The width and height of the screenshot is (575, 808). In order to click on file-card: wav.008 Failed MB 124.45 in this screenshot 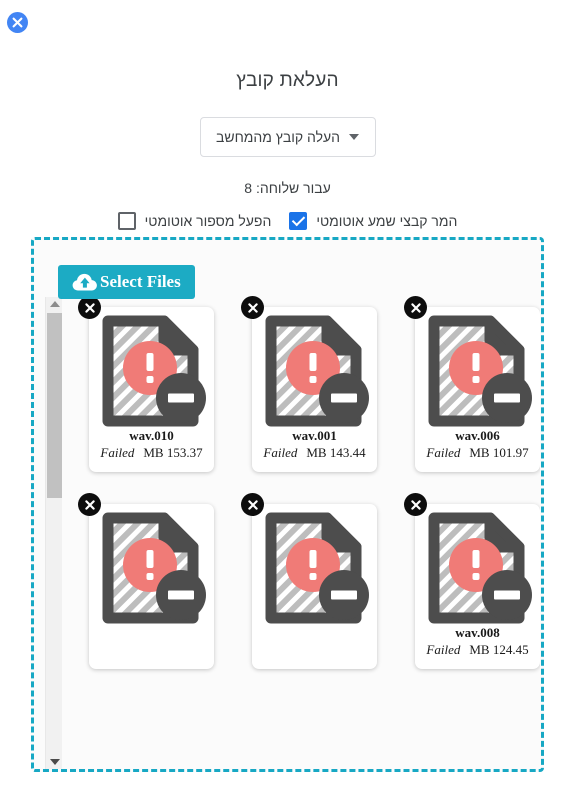, I will do `click(472, 581)`.